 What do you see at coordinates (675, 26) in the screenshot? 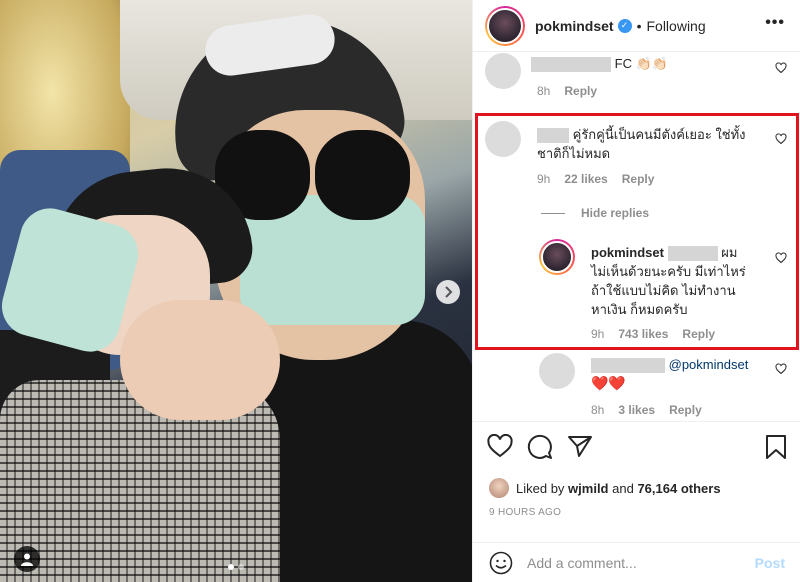
I see `following-button: Following` at bounding box center [675, 26].